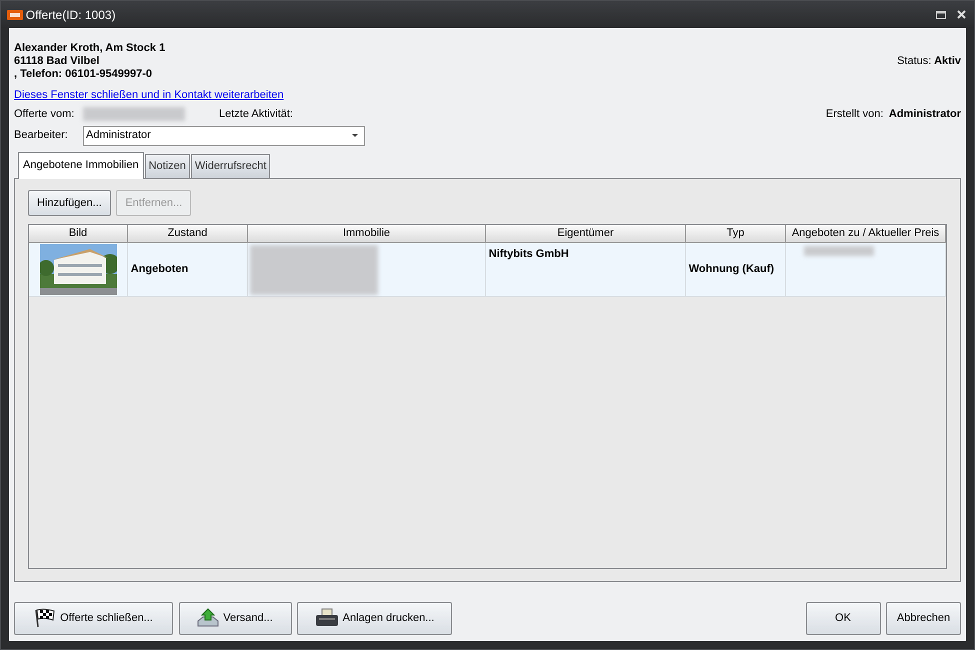  I want to click on blurred-text, so click(839, 251).